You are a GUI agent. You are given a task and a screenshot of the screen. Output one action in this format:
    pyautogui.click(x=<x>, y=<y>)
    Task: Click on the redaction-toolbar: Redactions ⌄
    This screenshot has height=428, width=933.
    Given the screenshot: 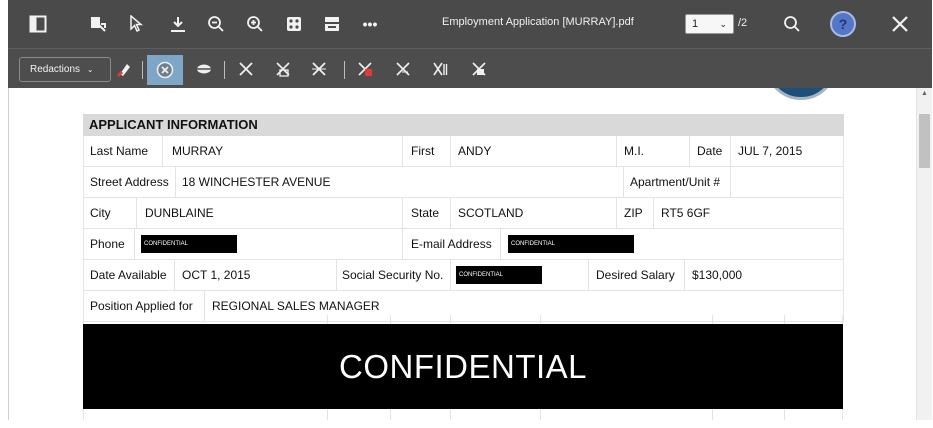 What is the action you would take?
    pyautogui.click(x=470, y=68)
    